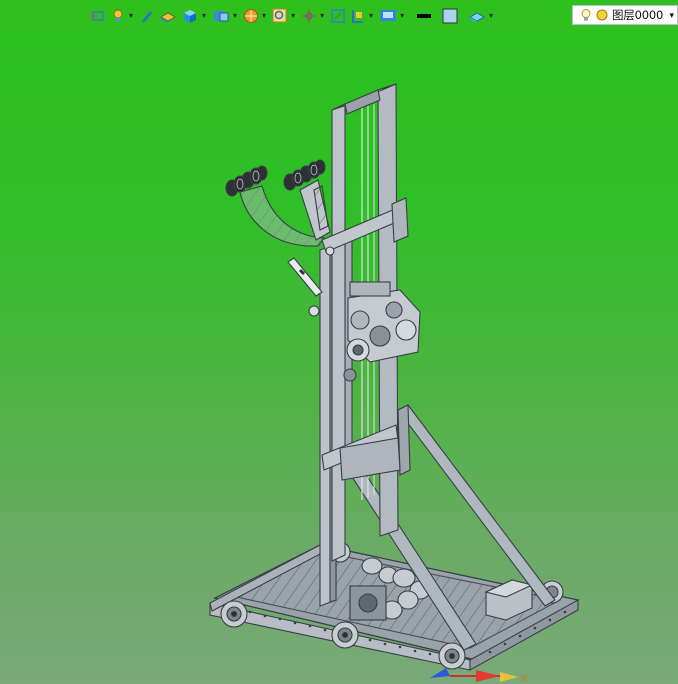  Describe the element at coordinates (402, 16) in the screenshot. I see `display-mode-dropdown-icon: ▾` at that location.